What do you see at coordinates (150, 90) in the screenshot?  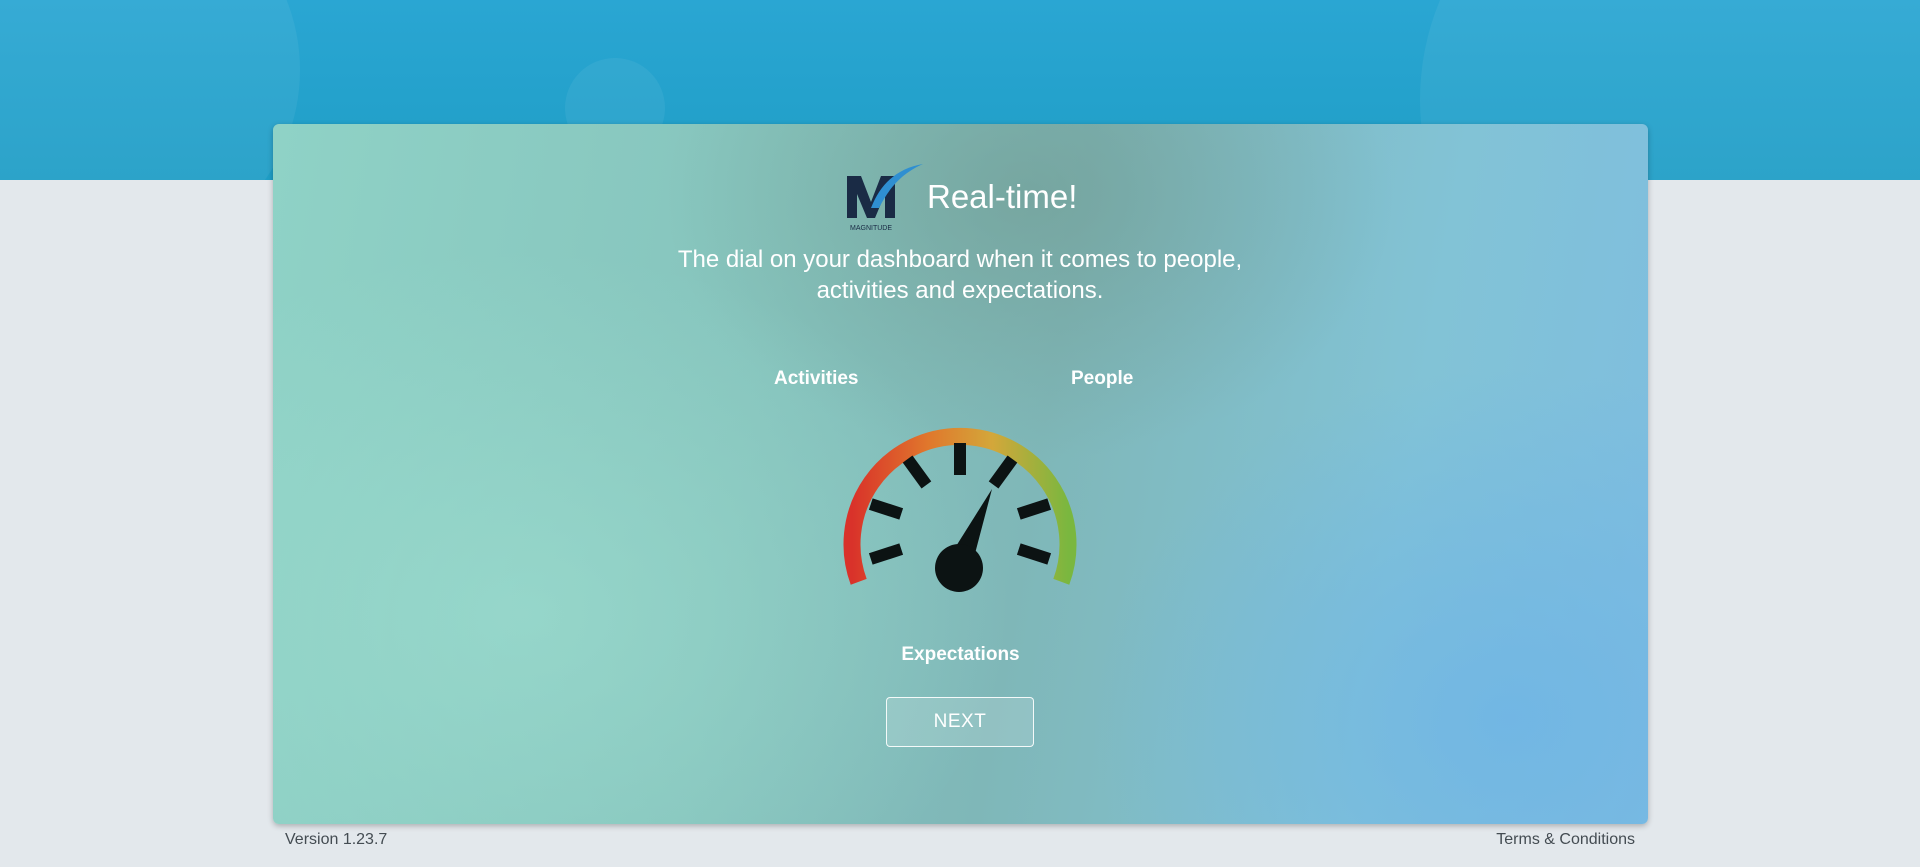 I see `background-bubble` at bounding box center [150, 90].